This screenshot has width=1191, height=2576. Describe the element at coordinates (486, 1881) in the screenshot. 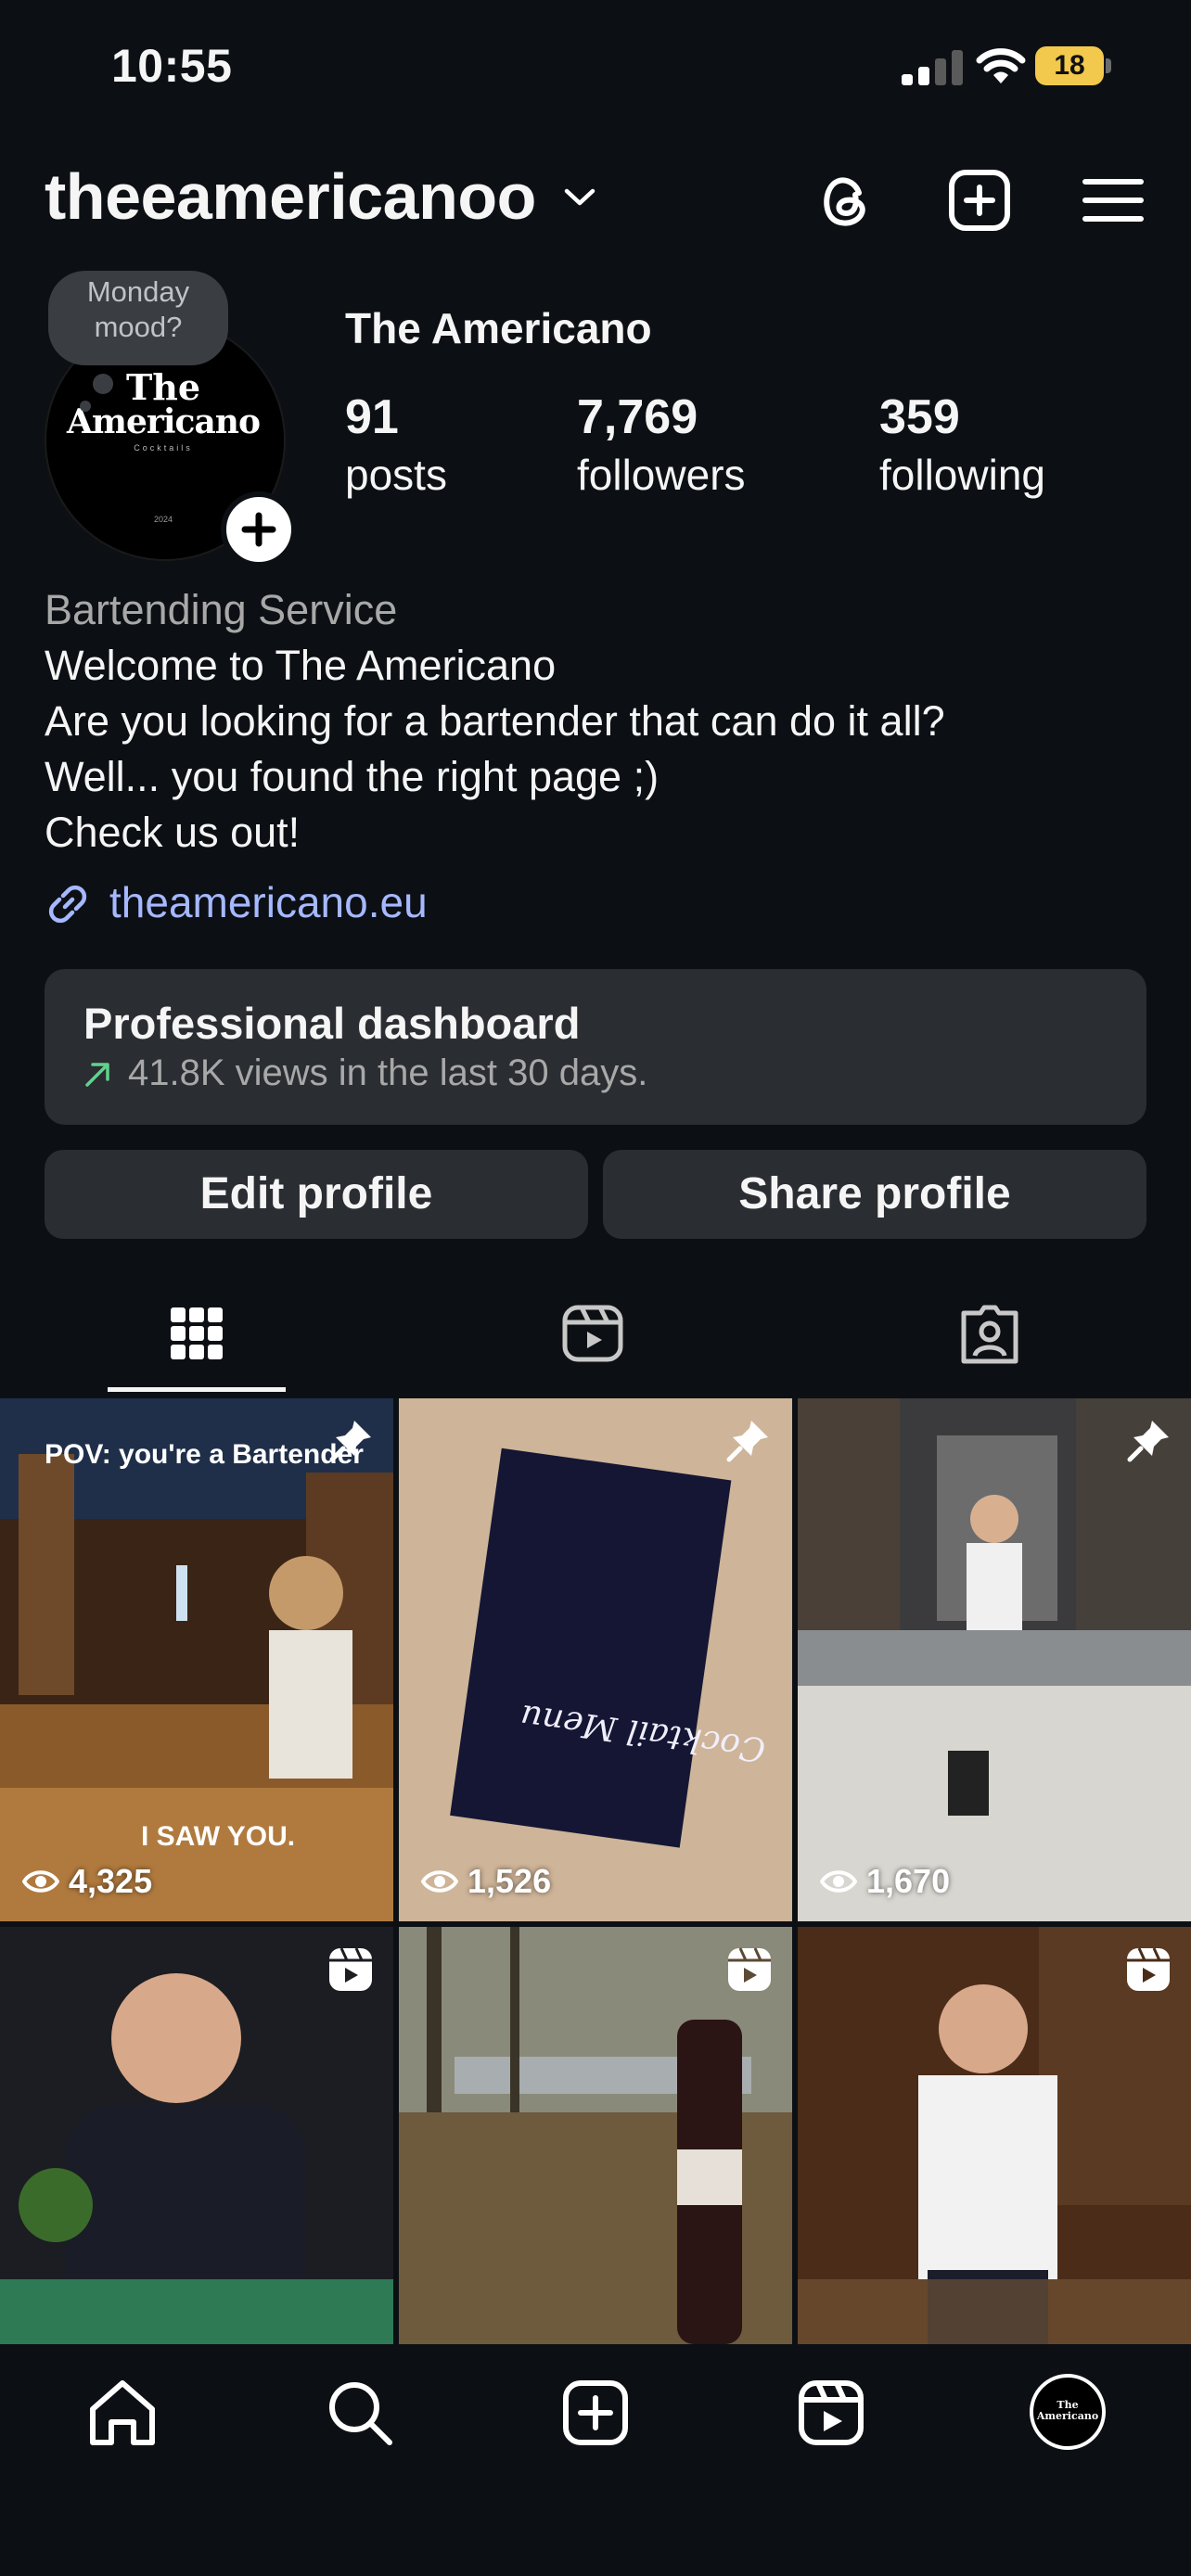

I see `view-count: 1,526` at that location.